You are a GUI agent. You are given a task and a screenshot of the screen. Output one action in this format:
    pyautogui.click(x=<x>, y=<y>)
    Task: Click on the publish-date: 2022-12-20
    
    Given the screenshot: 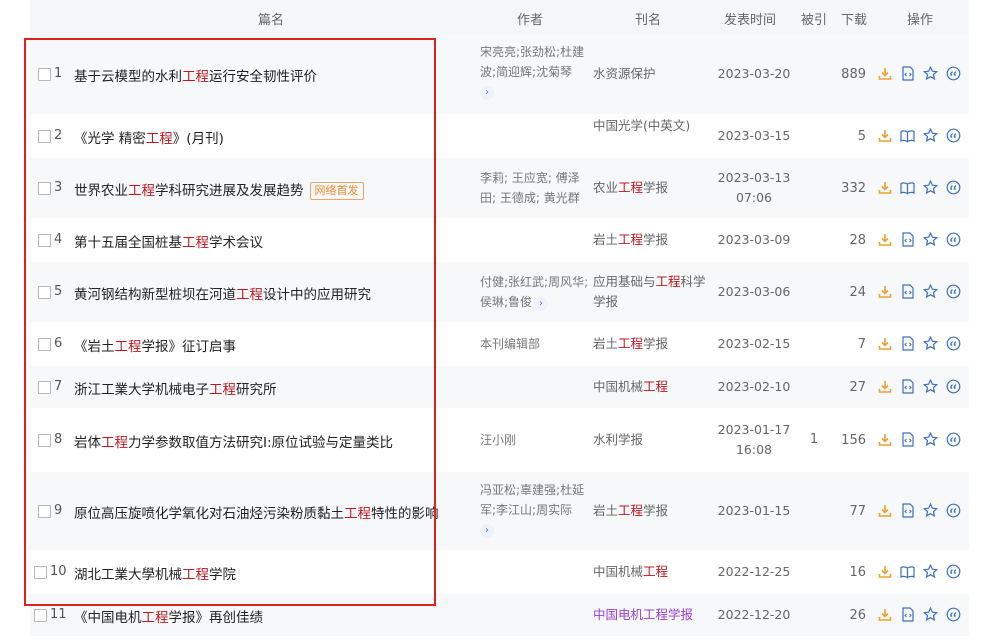 What is the action you would take?
    pyautogui.click(x=754, y=615)
    